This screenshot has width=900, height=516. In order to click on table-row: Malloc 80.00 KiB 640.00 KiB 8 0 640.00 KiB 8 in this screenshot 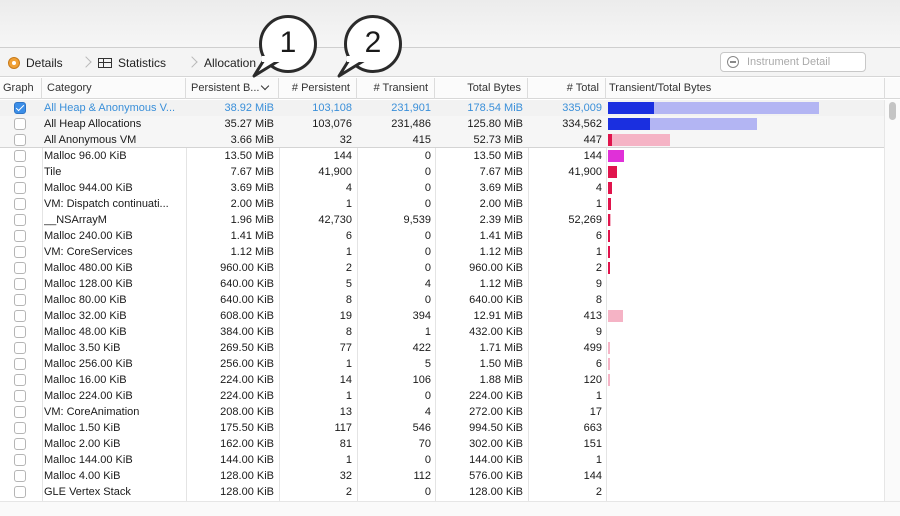, I will do `click(442, 300)`.